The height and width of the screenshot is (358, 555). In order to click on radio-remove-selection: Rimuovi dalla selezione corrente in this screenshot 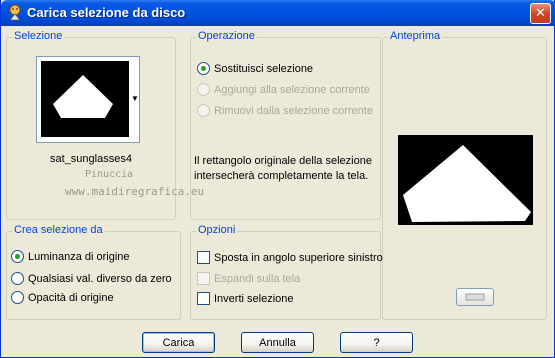, I will do `click(285, 110)`.